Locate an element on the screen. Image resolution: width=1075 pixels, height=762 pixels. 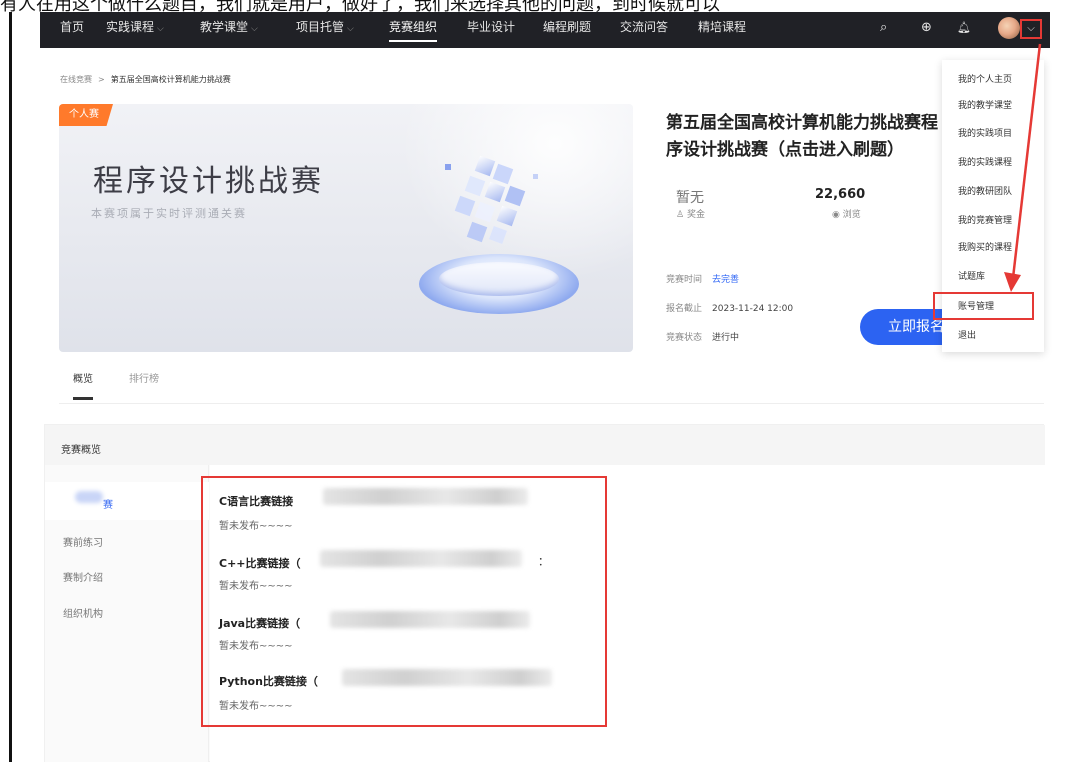
nav-label: 项目托管 is located at coordinates (320, 27).